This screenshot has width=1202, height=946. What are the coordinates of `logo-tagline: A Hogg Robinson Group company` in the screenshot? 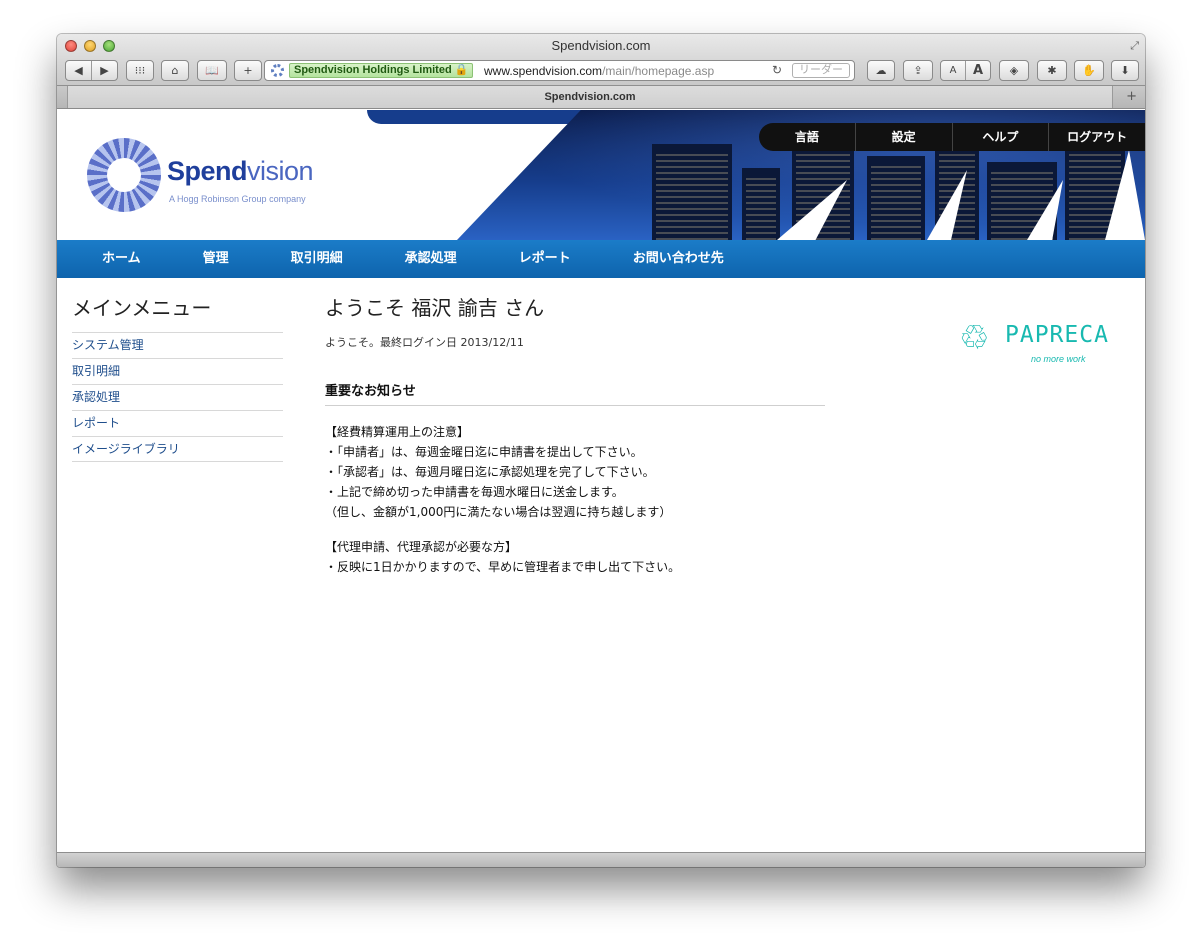 It's located at (237, 199).